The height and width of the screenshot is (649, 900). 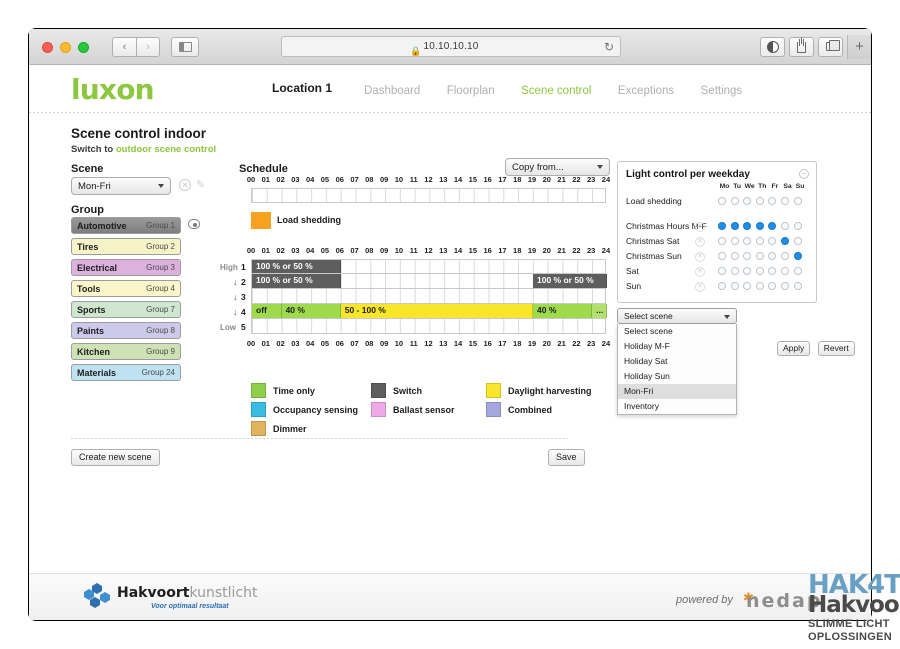 I want to click on light-control-row: Christmas Sat ✕, so click(x=718, y=242).